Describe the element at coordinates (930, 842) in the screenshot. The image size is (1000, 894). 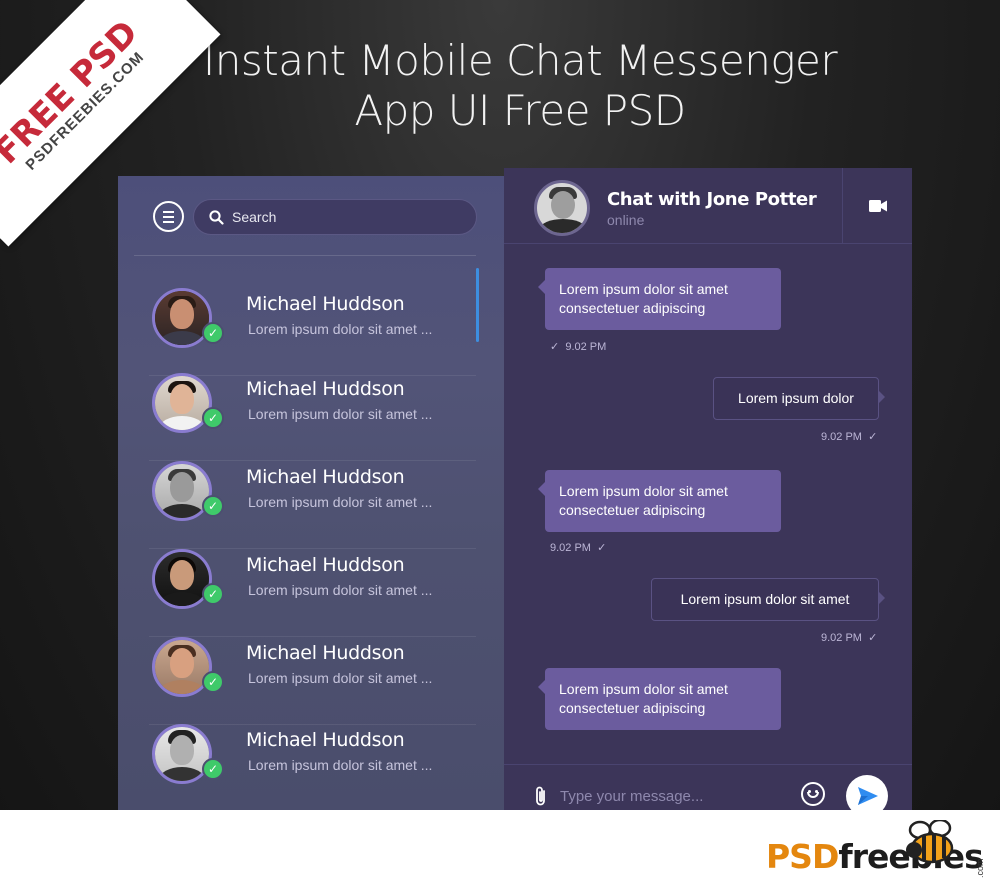
I see `bee-logo-icon` at that location.